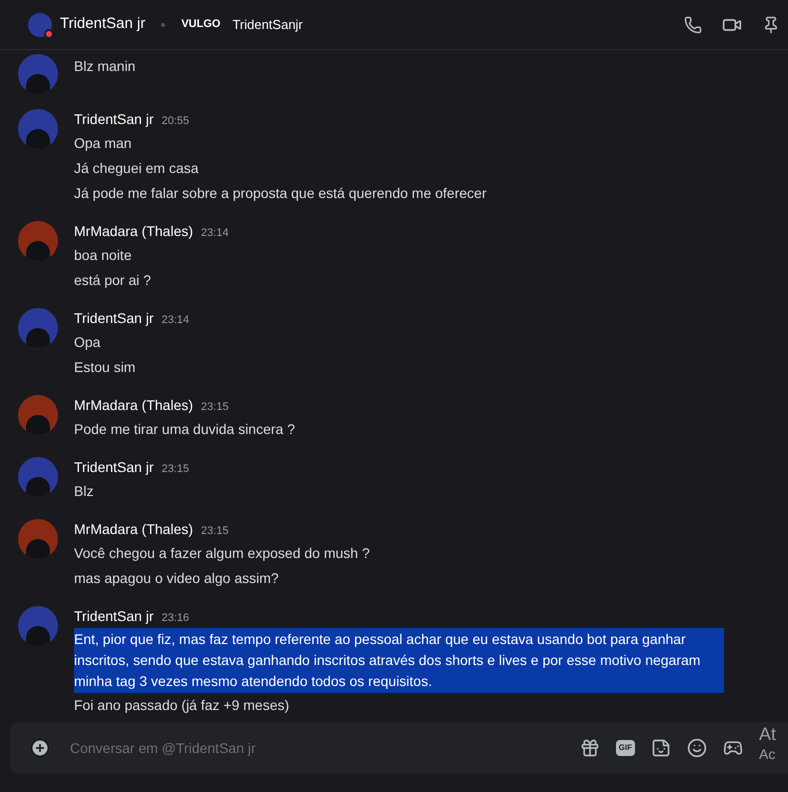  I want to click on message-text: Foi ano passado (já faz +9 meses), so click(182, 705).